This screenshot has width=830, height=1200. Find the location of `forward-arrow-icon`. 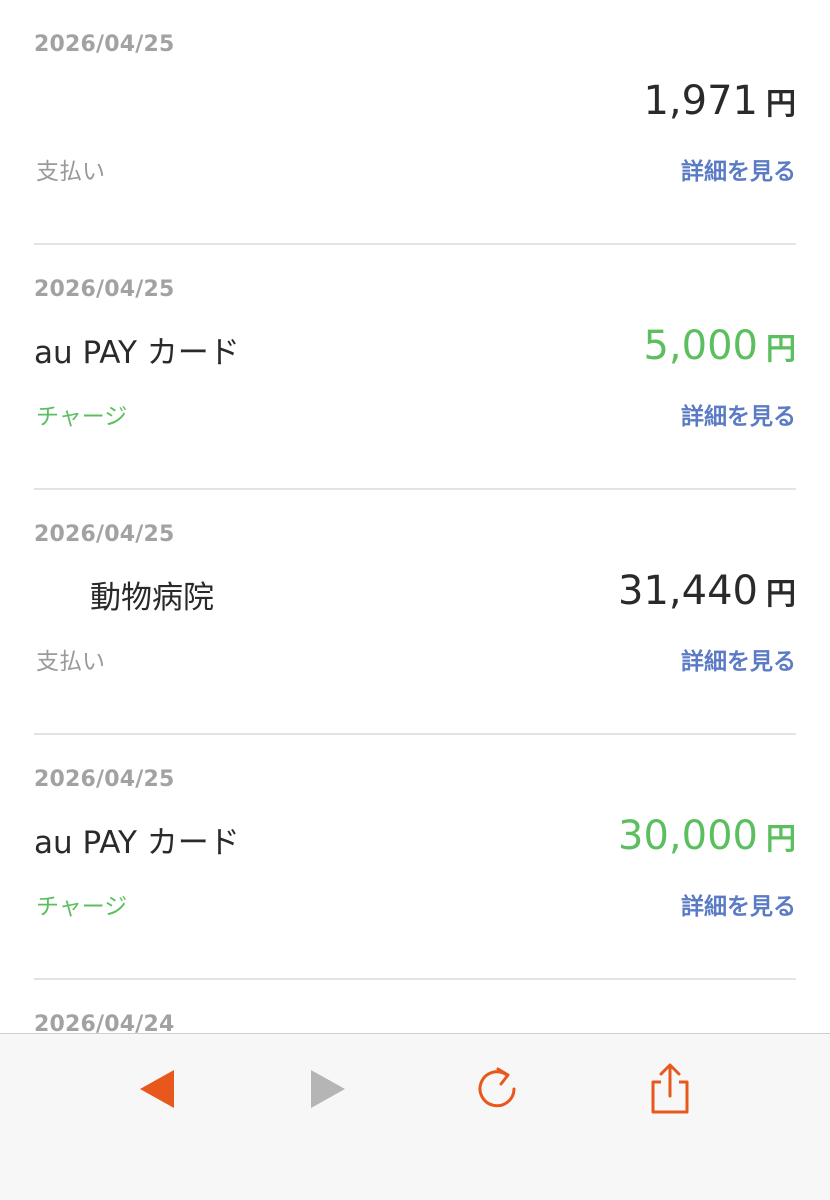

forward-arrow-icon is located at coordinates (328, 1089).